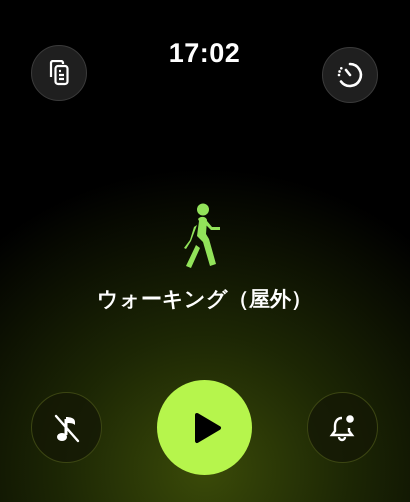  What do you see at coordinates (204, 53) in the screenshot?
I see `clock-time: 17:02` at bounding box center [204, 53].